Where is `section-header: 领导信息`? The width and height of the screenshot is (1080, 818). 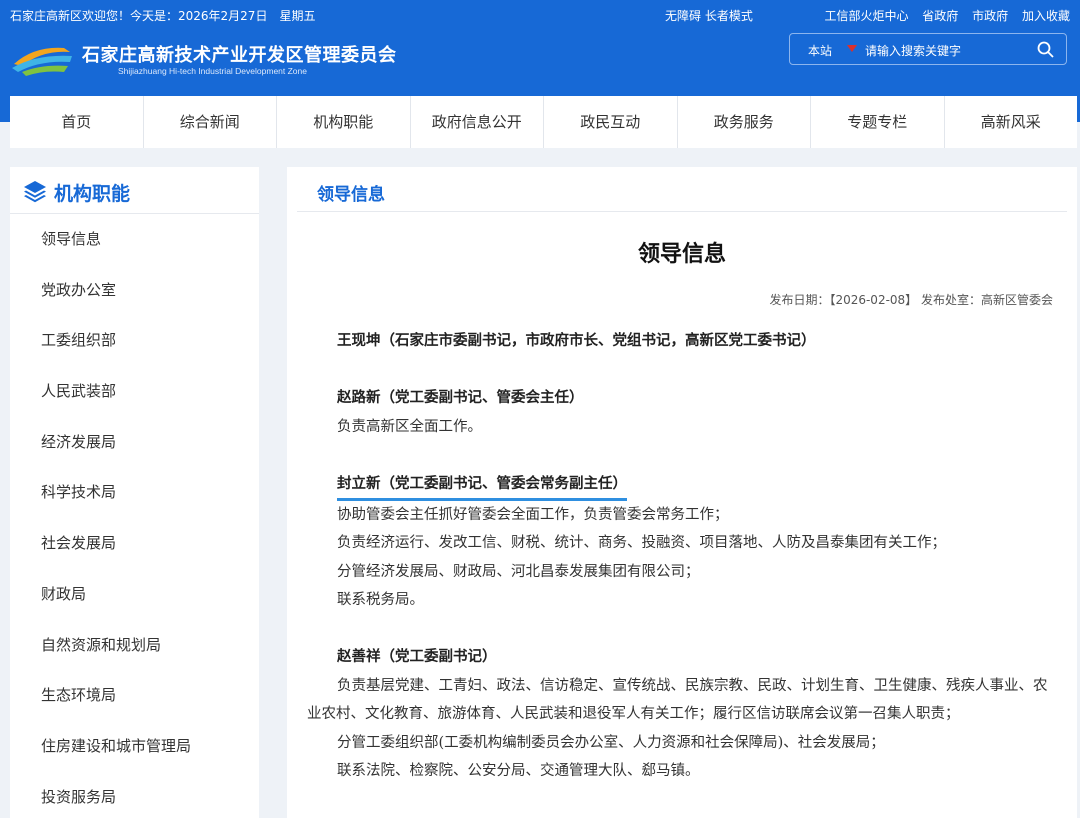
section-header: 领导信息 is located at coordinates (682, 189).